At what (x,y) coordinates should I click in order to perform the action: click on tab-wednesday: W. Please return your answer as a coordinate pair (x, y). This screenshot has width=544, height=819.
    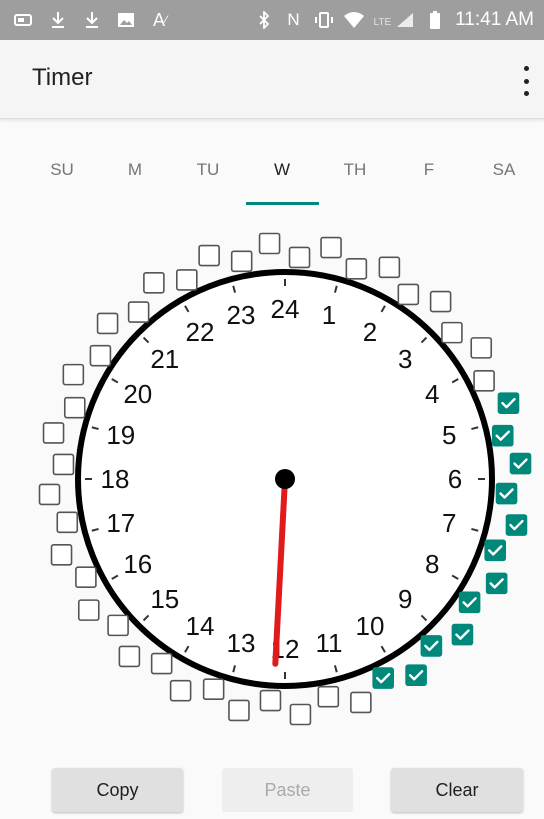
    Looking at the image, I should click on (282, 170).